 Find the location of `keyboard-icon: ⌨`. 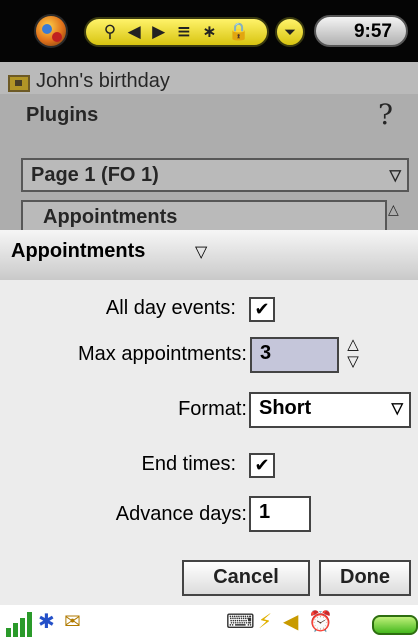

keyboard-icon: ⌨ is located at coordinates (240, 621).